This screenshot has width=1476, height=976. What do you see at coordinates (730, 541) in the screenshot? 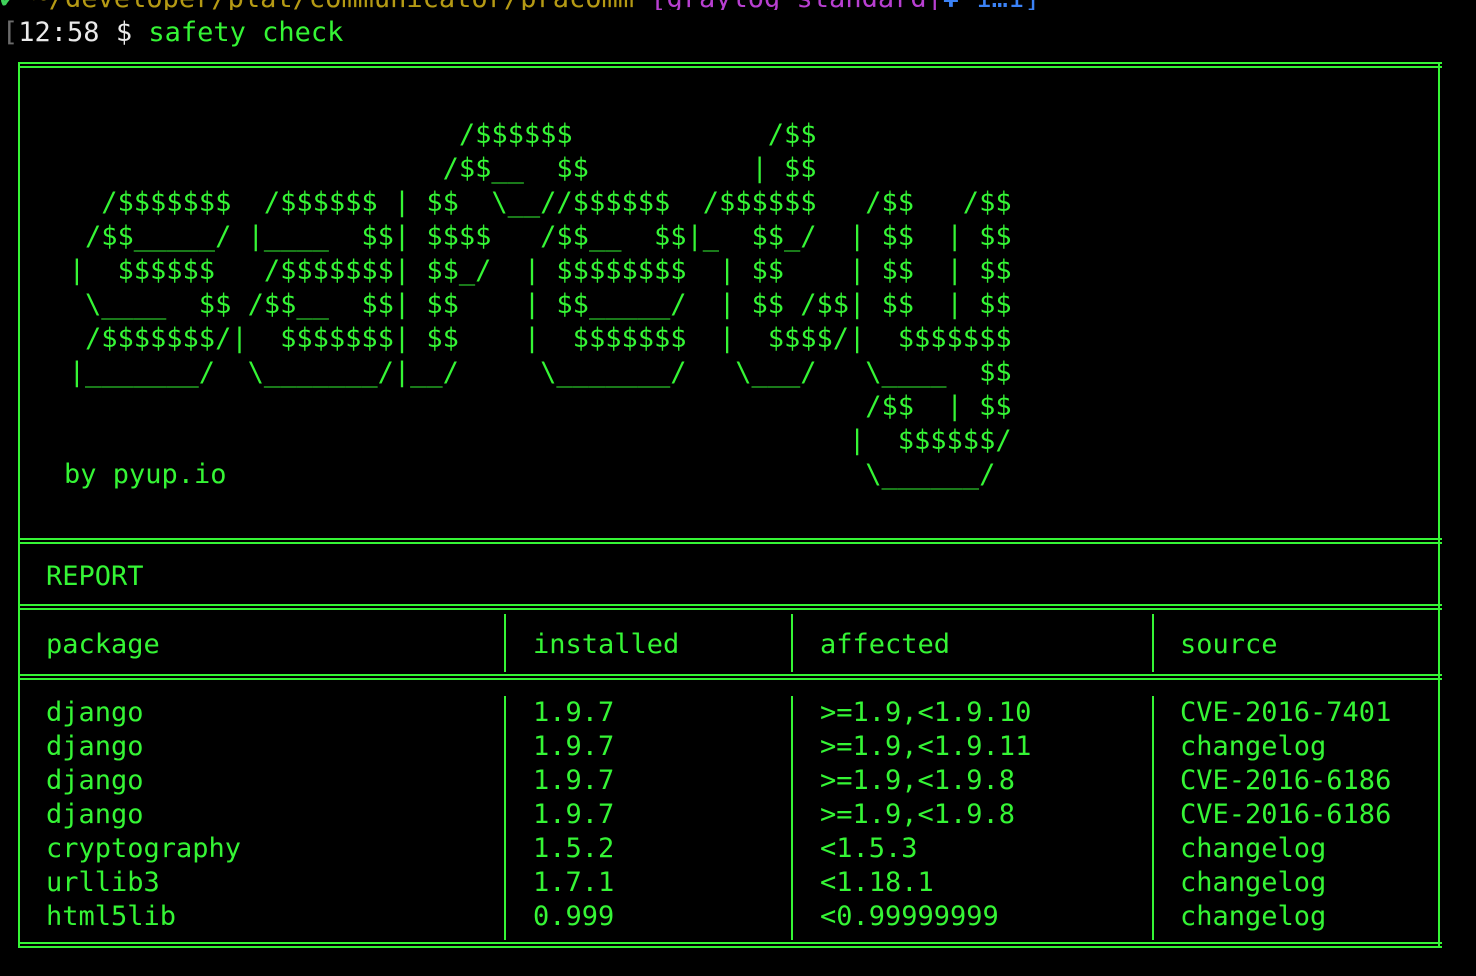
I see `banner-separator` at bounding box center [730, 541].